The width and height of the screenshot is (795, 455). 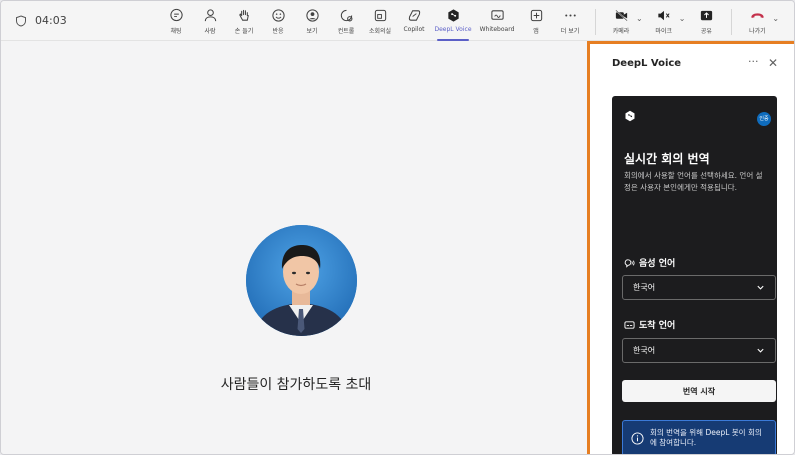 I want to click on reaction-icon, so click(x=278, y=15).